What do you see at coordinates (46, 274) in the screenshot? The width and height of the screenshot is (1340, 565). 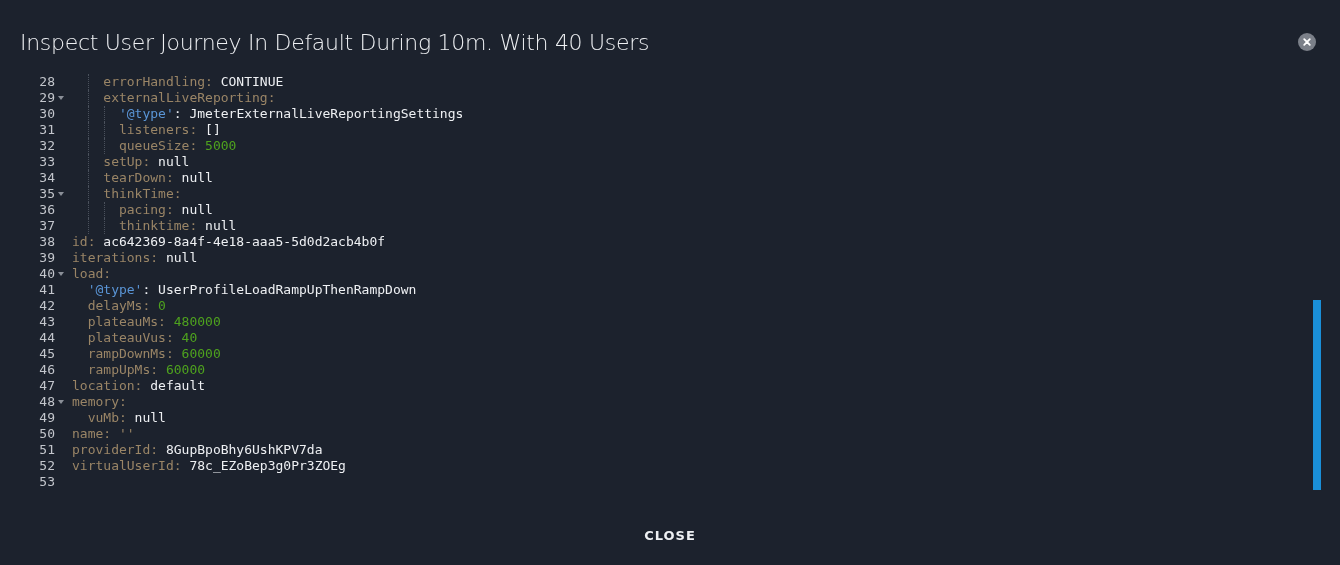 I see `line-number: 40` at bounding box center [46, 274].